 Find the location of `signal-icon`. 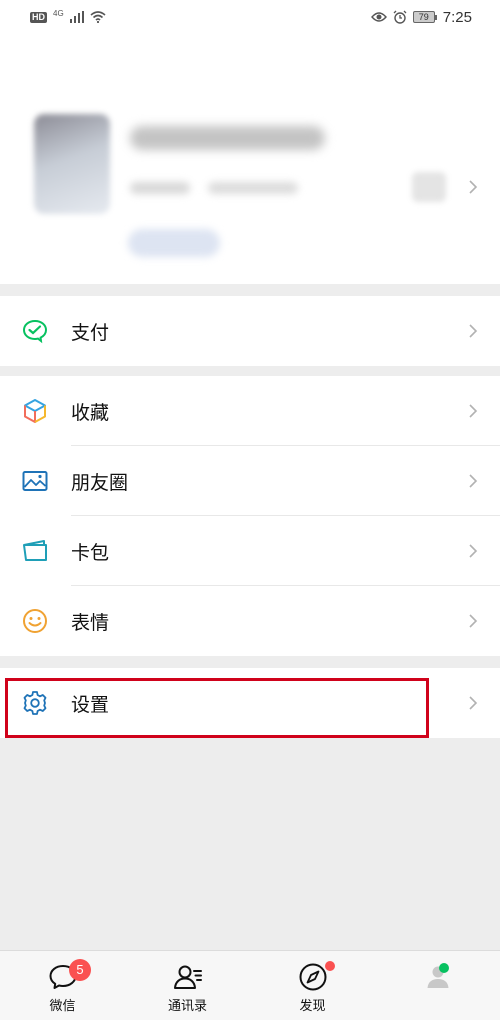

signal-icon is located at coordinates (76, 17).